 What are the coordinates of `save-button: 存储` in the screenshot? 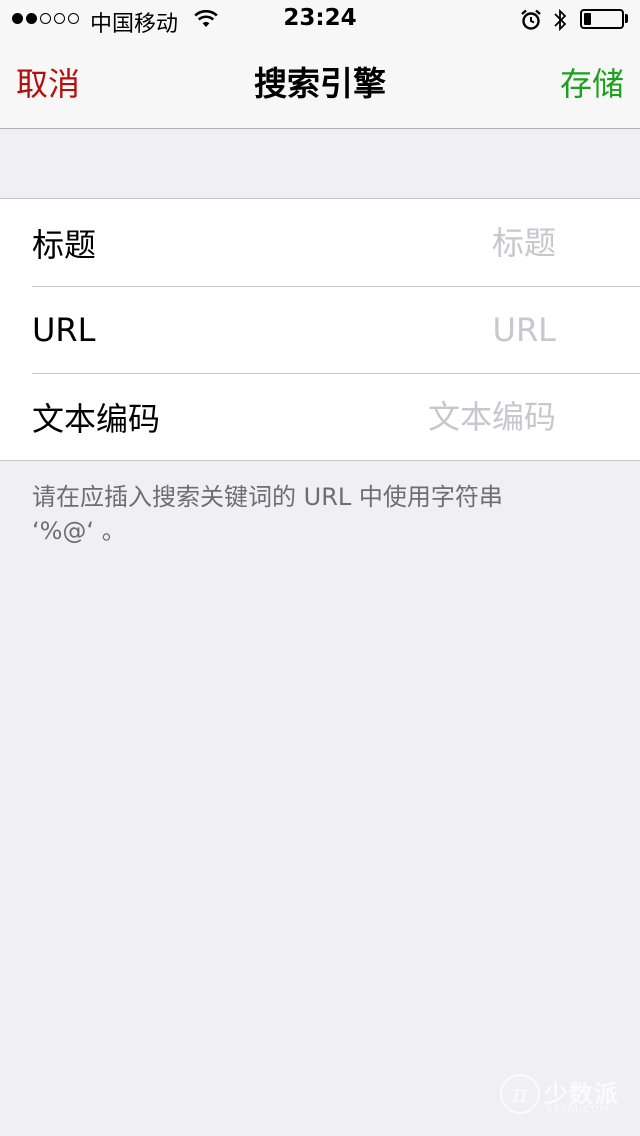 It's located at (592, 84).